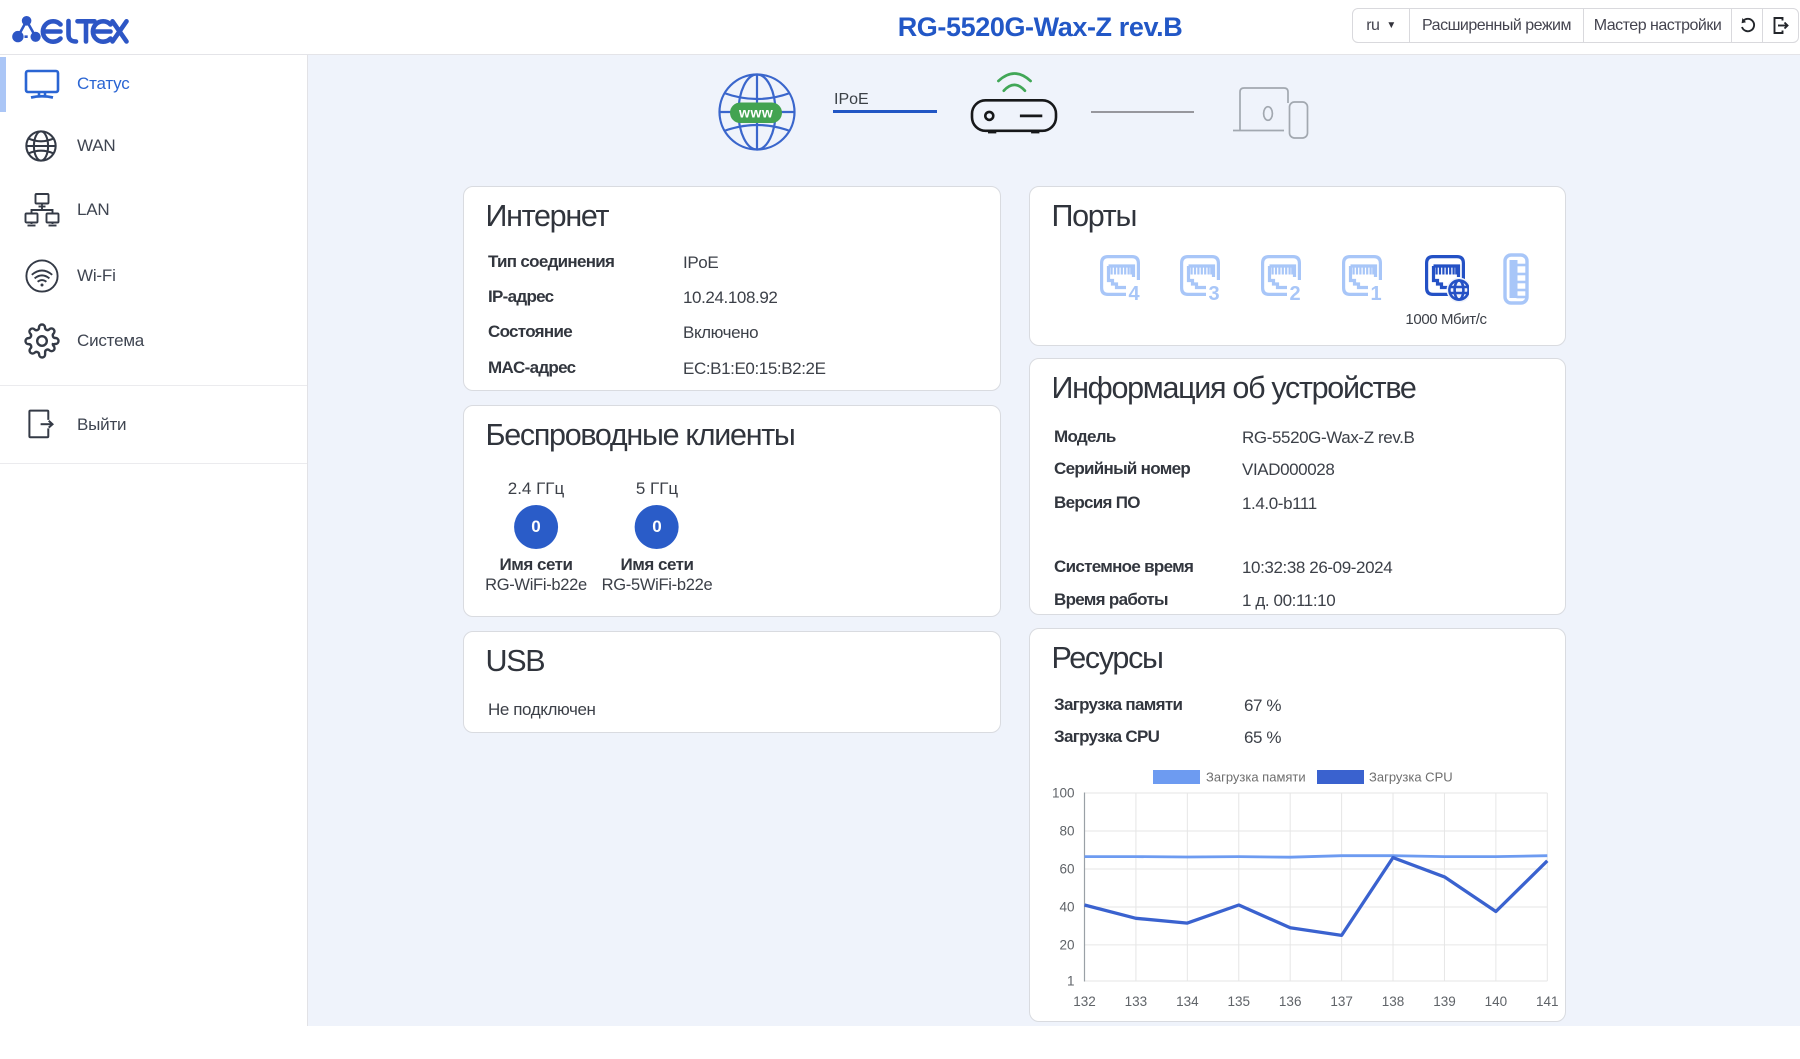 This screenshot has height=1059, width=1800. What do you see at coordinates (1547, 1001) in the screenshot?
I see `svg-text: 141` at bounding box center [1547, 1001].